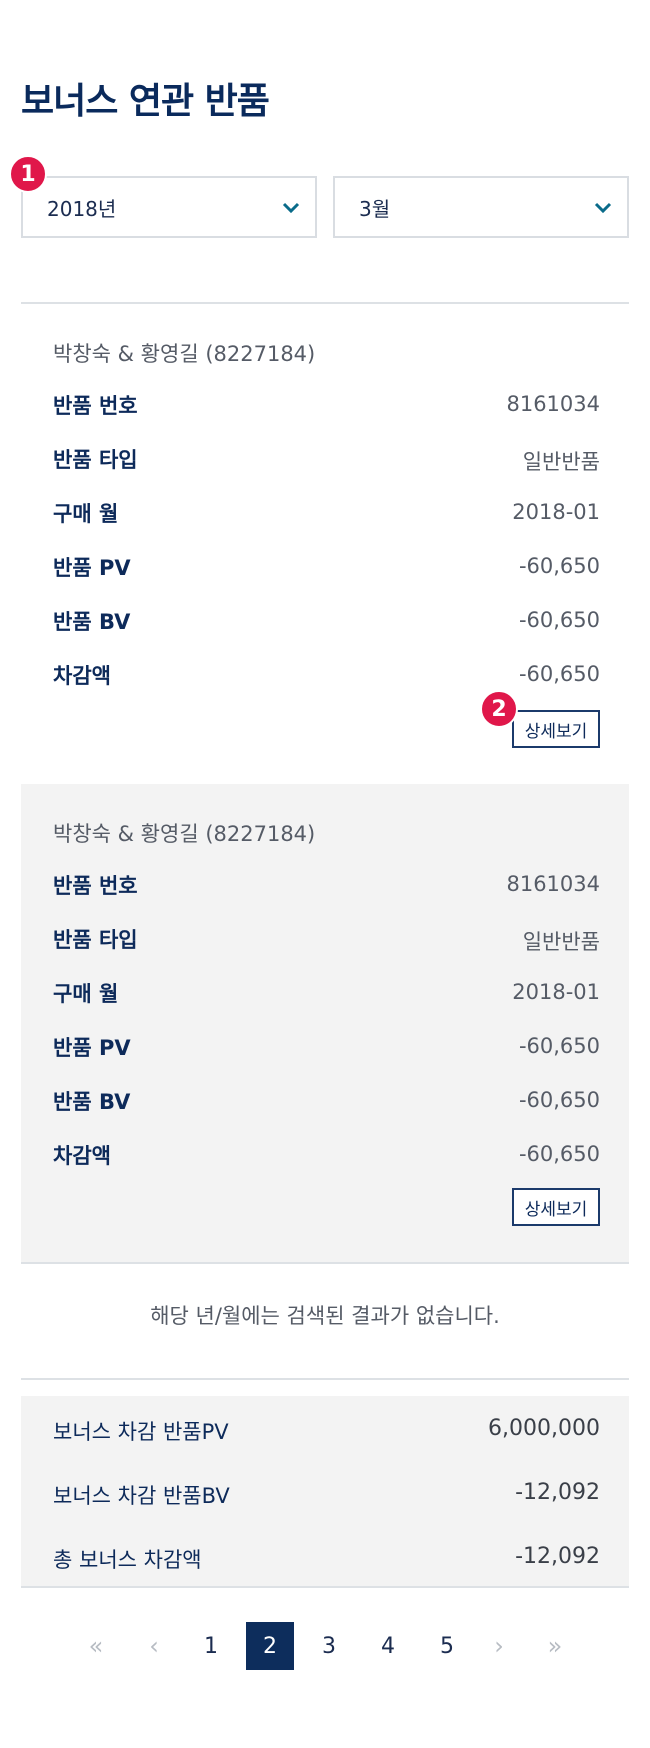 The image size is (650, 1748). I want to click on summary-label-pv: 보너스 차감 반품PV, so click(141, 1432).